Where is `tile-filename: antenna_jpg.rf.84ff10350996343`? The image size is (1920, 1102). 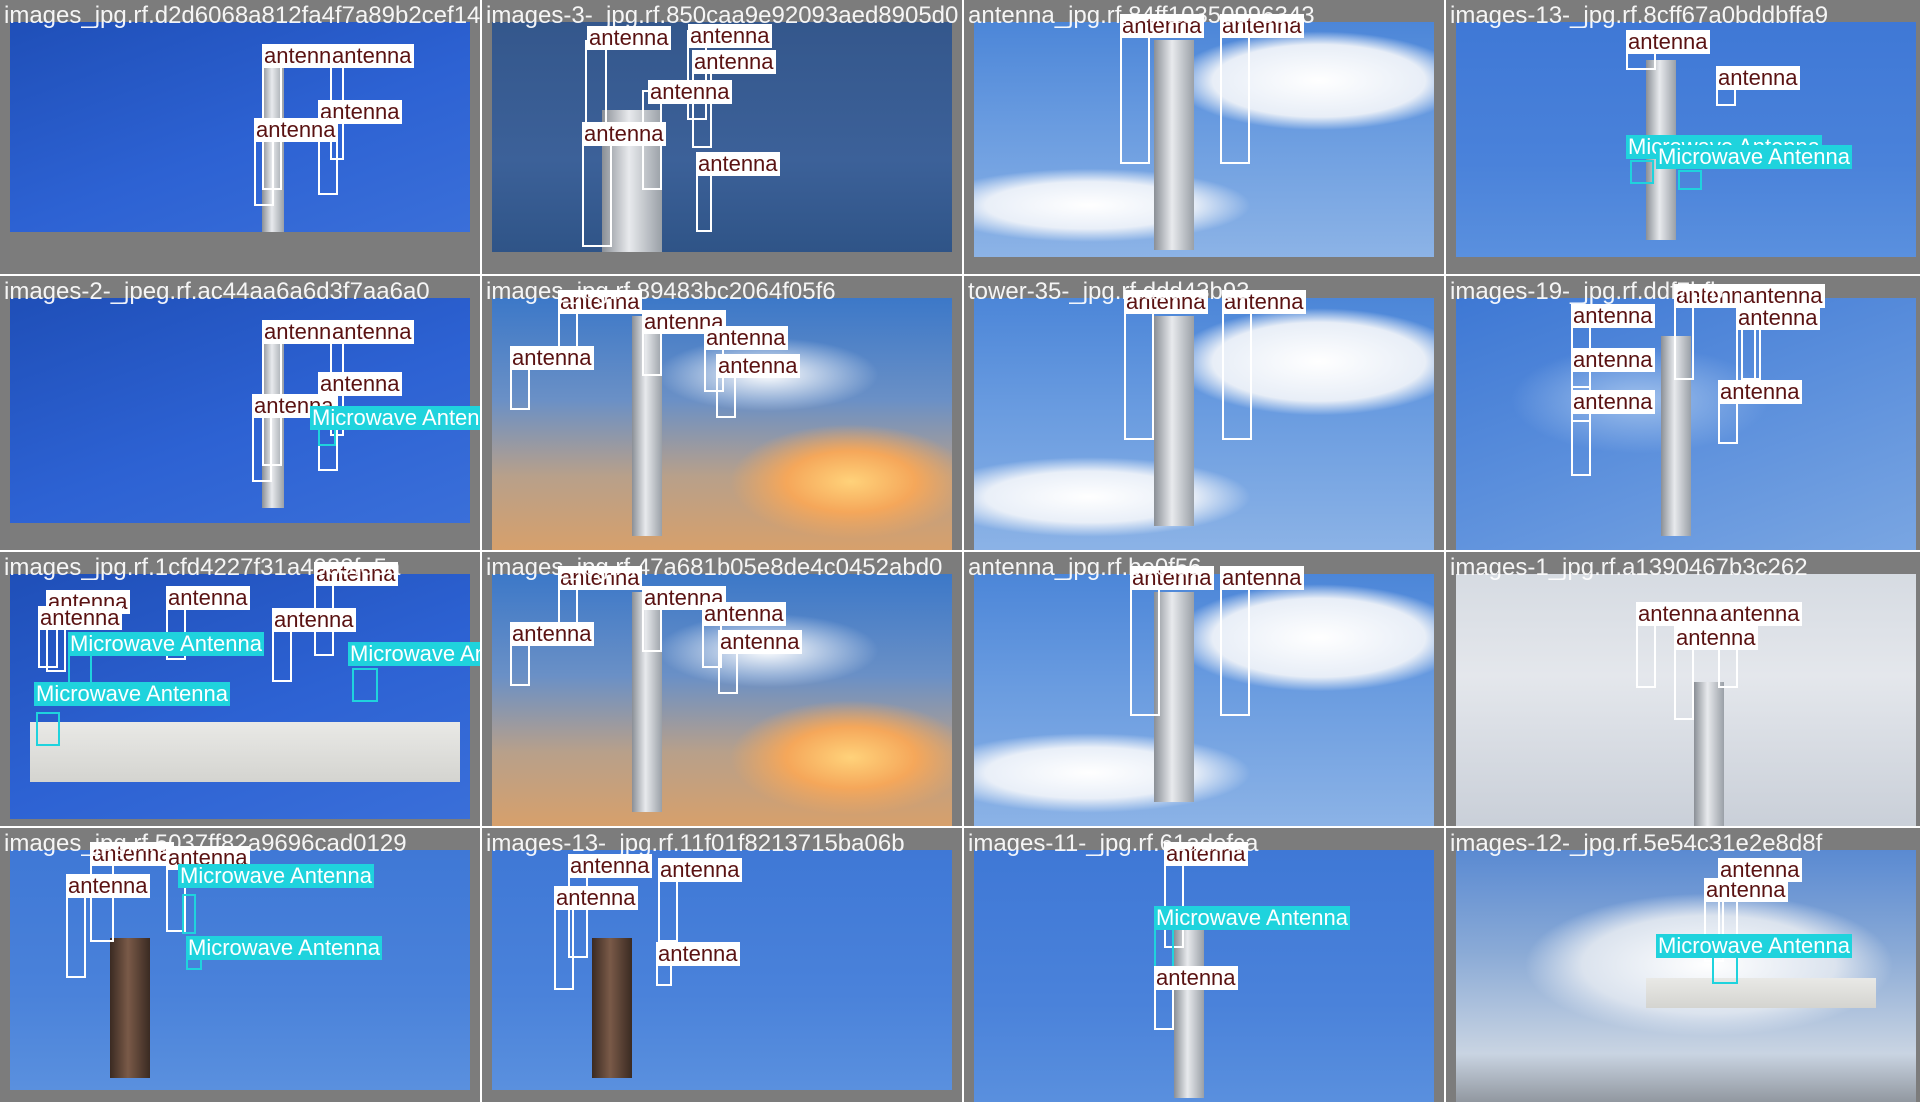
tile-filename: antenna_jpg.rf.84ff10350996343 is located at coordinates (1141, 15).